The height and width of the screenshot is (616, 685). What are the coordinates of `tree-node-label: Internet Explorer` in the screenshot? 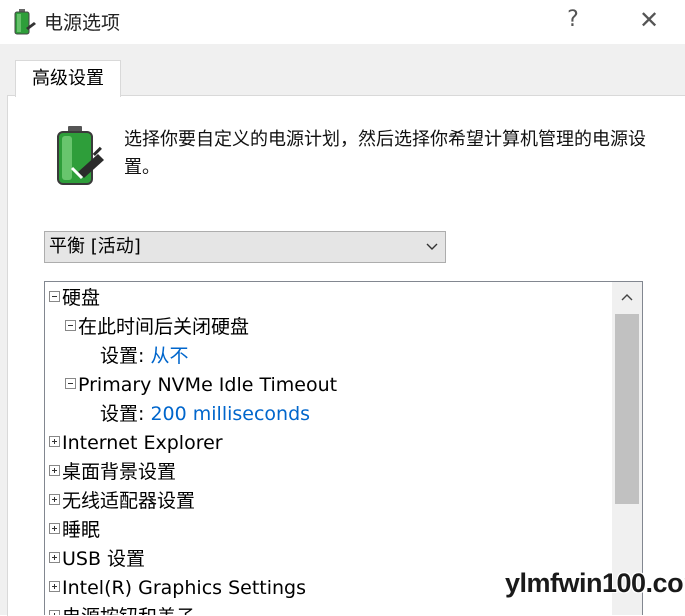 It's located at (142, 443).